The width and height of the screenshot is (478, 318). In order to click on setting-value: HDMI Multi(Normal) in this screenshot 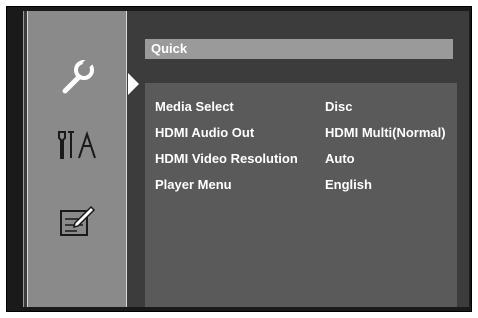, I will do `click(385, 132)`.